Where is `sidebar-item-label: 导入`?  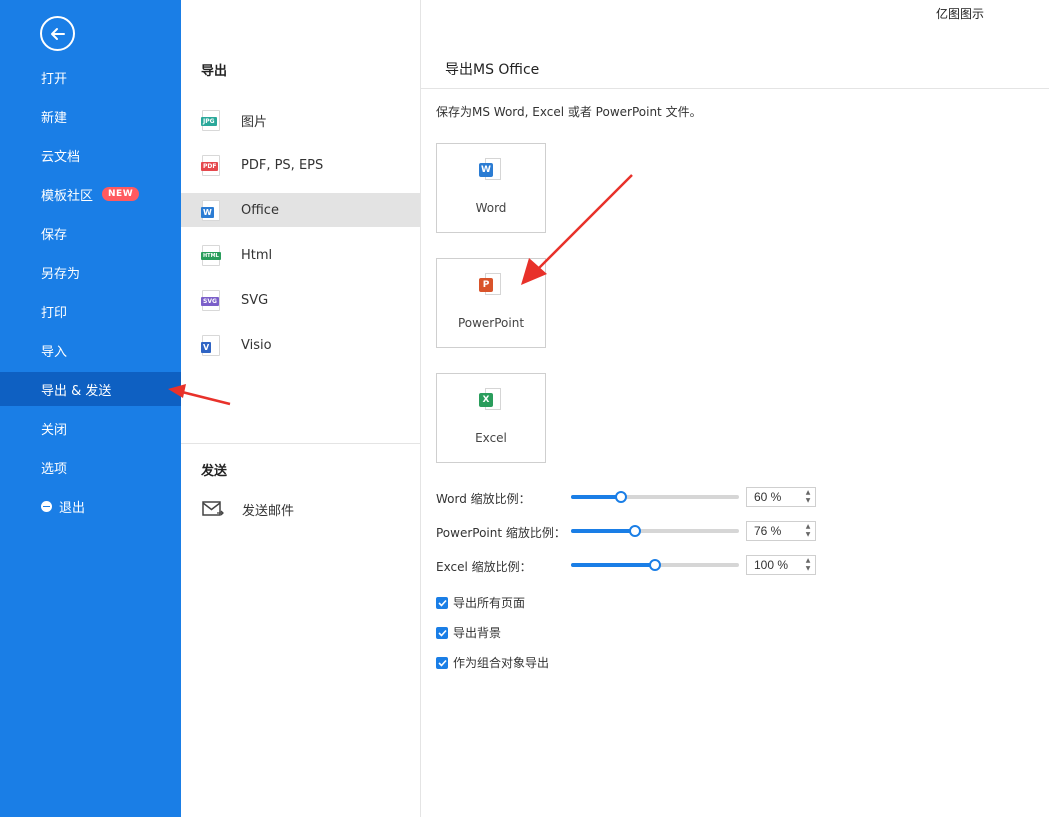
sidebar-item-label: 导入 is located at coordinates (54, 352).